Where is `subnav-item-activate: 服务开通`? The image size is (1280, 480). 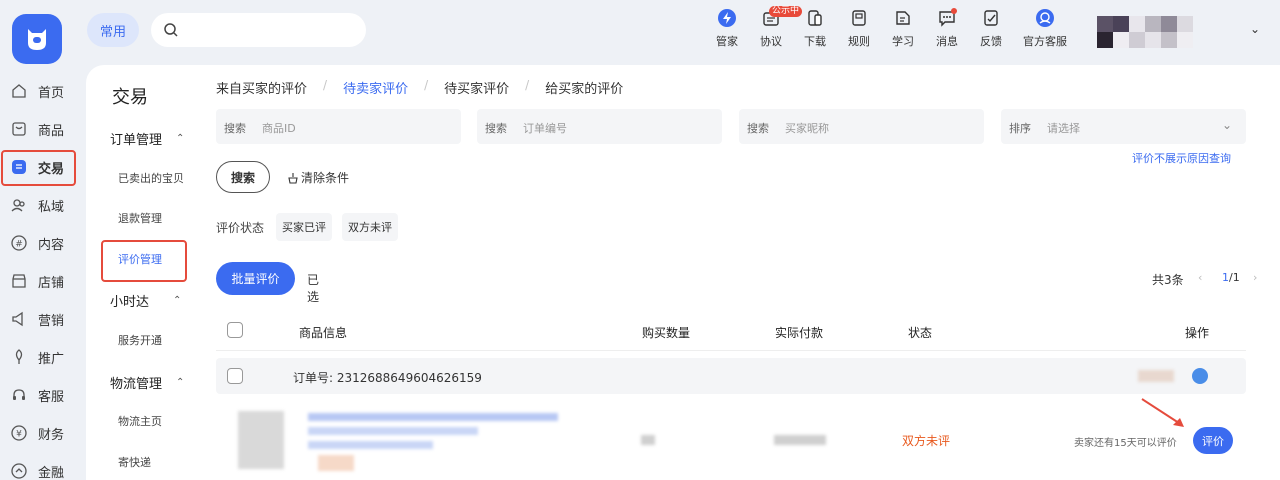
subnav-item-activate: 服务开通 is located at coordinates (140, 340).